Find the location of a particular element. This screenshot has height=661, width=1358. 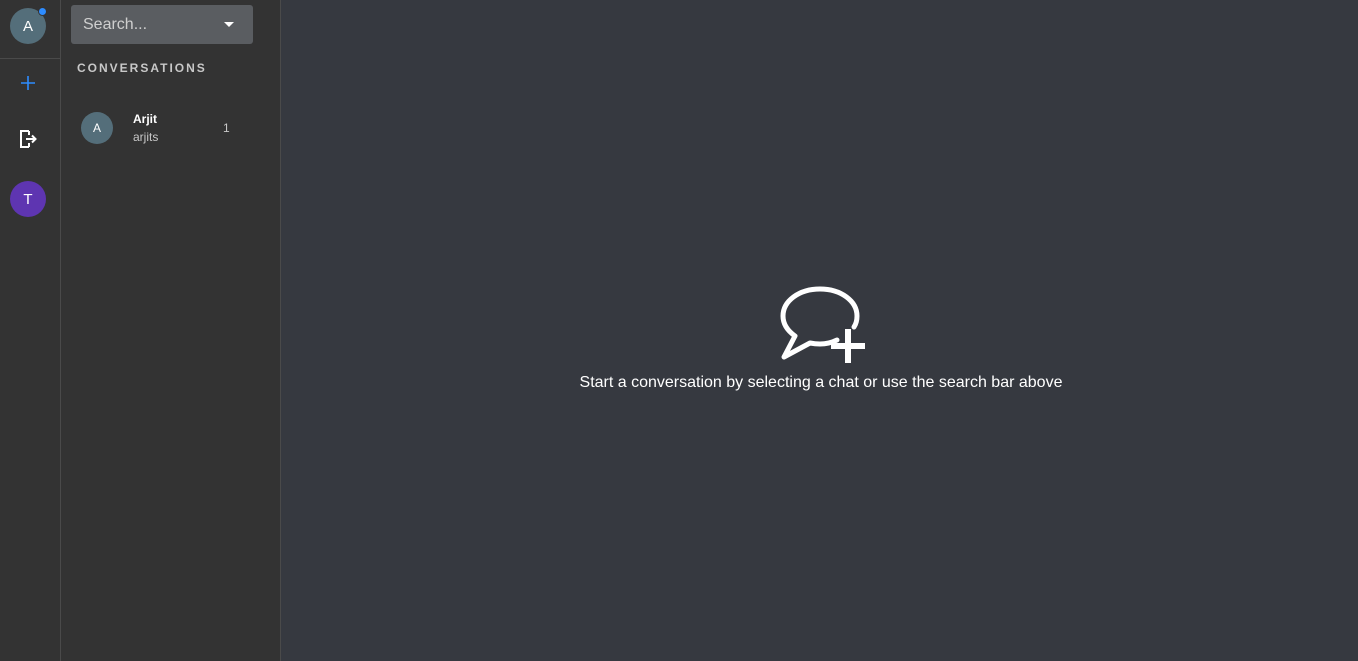

user-avatar-initial: A is located at coordinates (27, 26).